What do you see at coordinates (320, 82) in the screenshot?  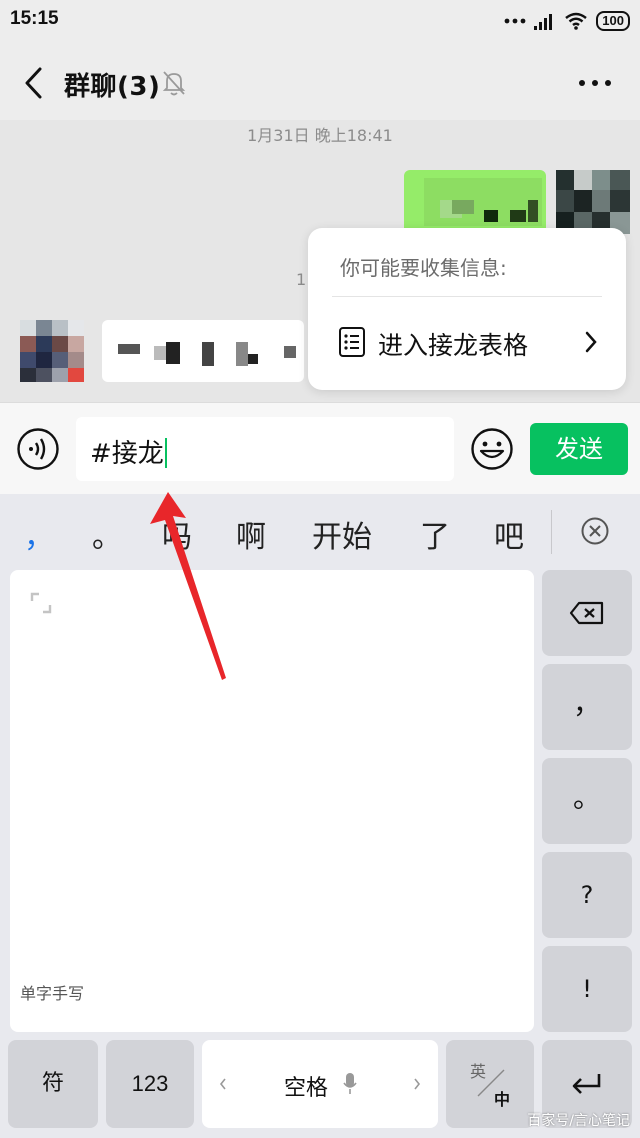 I see `chat-header: 群聊(3)` at bounding box center [320, 82].